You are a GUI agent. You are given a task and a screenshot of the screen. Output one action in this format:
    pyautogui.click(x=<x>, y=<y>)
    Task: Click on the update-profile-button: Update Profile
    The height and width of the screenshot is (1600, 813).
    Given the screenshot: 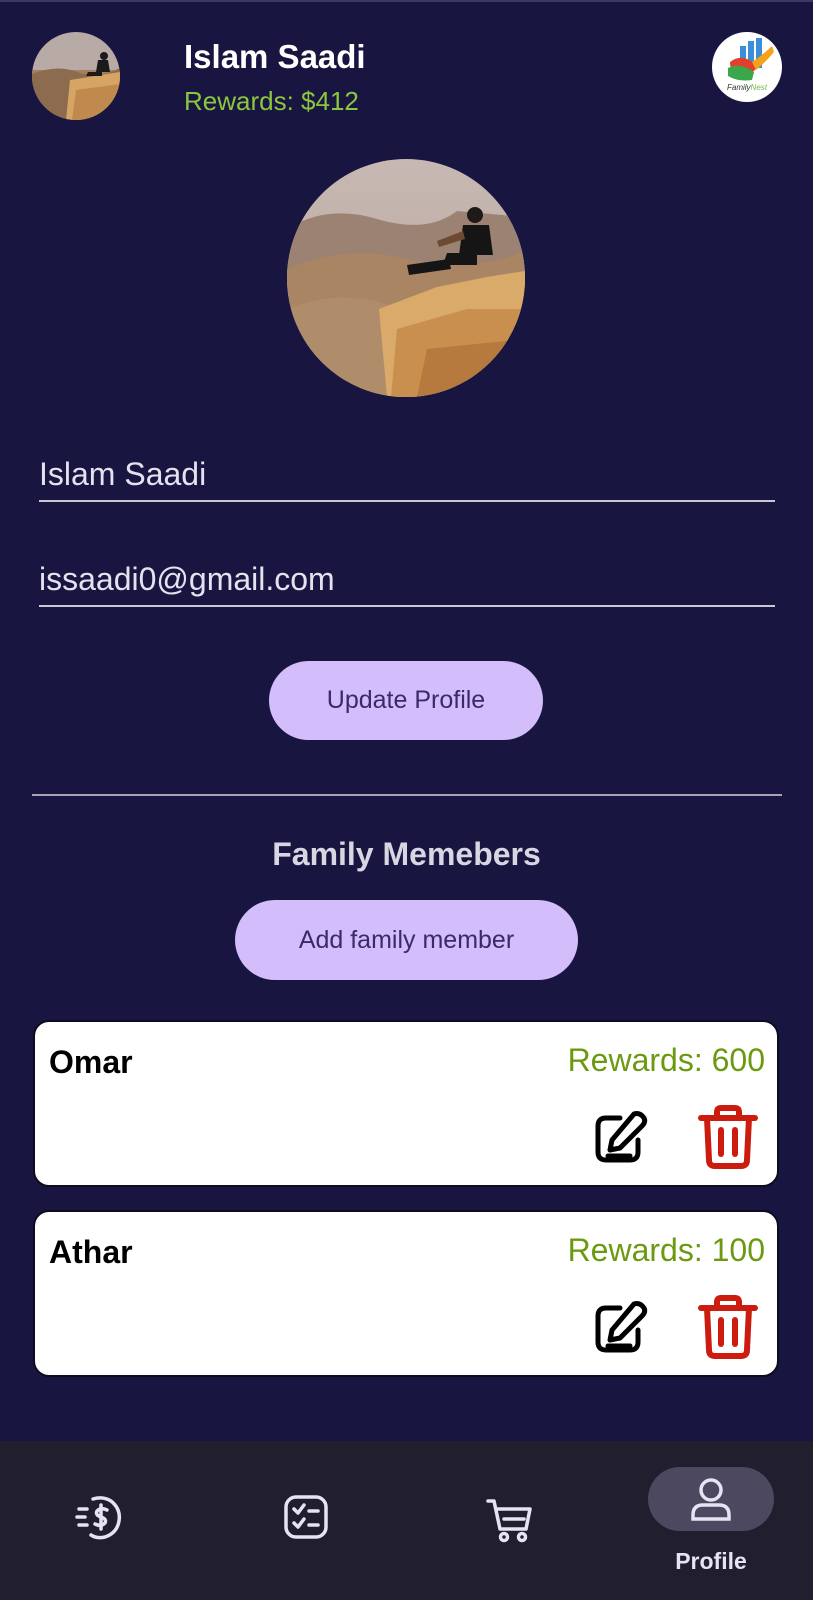 What is the action you would take?
    pyautogui.click(x=406, y=700)
    